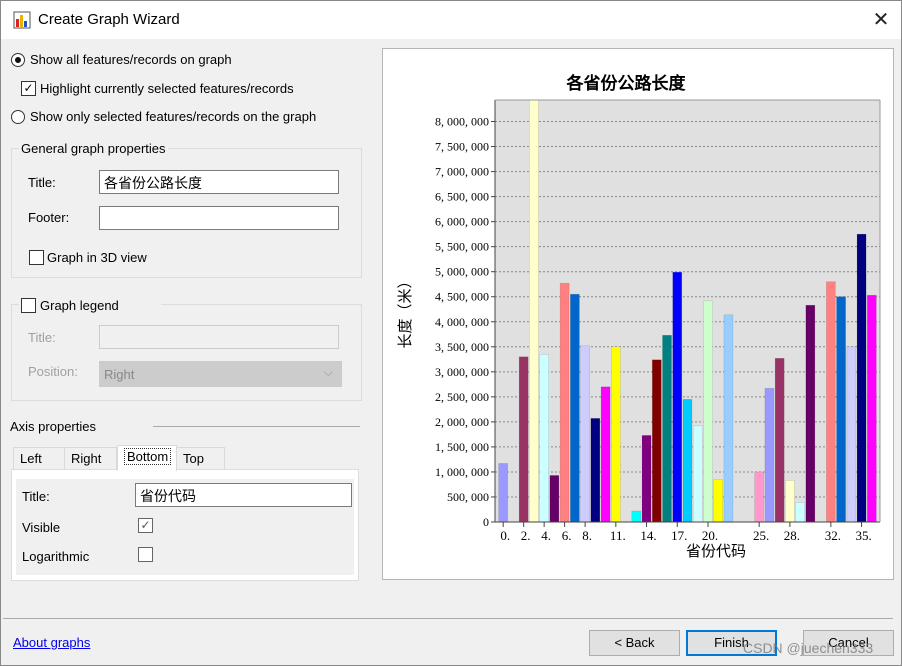 This screenshot has height=666, width=902. I want to click on footer-input, so click(219, 218).